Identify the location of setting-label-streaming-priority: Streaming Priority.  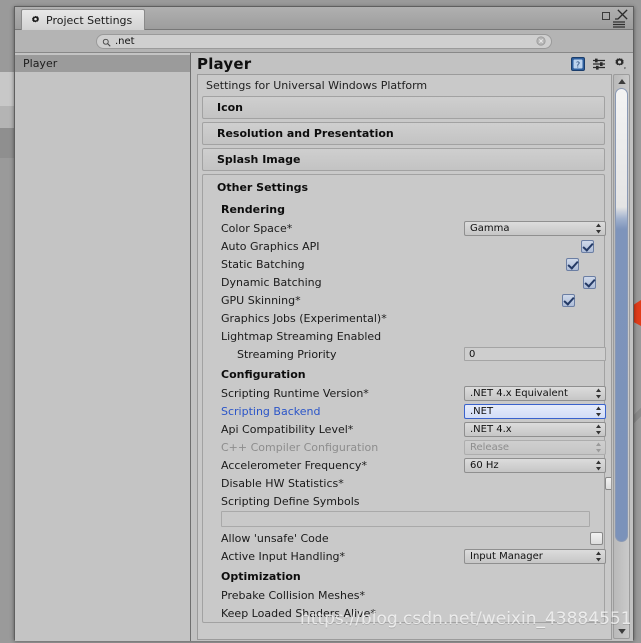
(287, 354).